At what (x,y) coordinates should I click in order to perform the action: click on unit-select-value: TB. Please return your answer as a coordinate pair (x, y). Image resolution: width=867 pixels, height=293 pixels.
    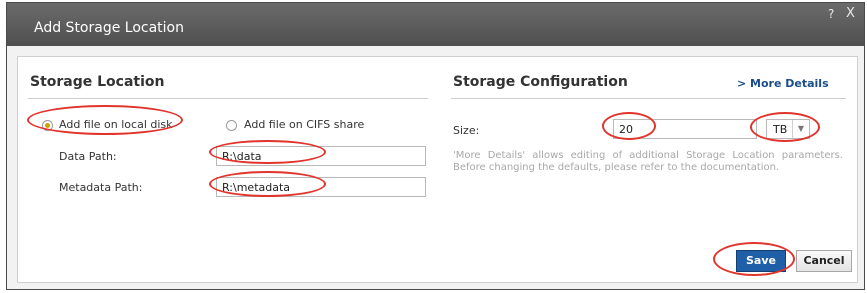
    Looking at the image, I should click on (780, 129).